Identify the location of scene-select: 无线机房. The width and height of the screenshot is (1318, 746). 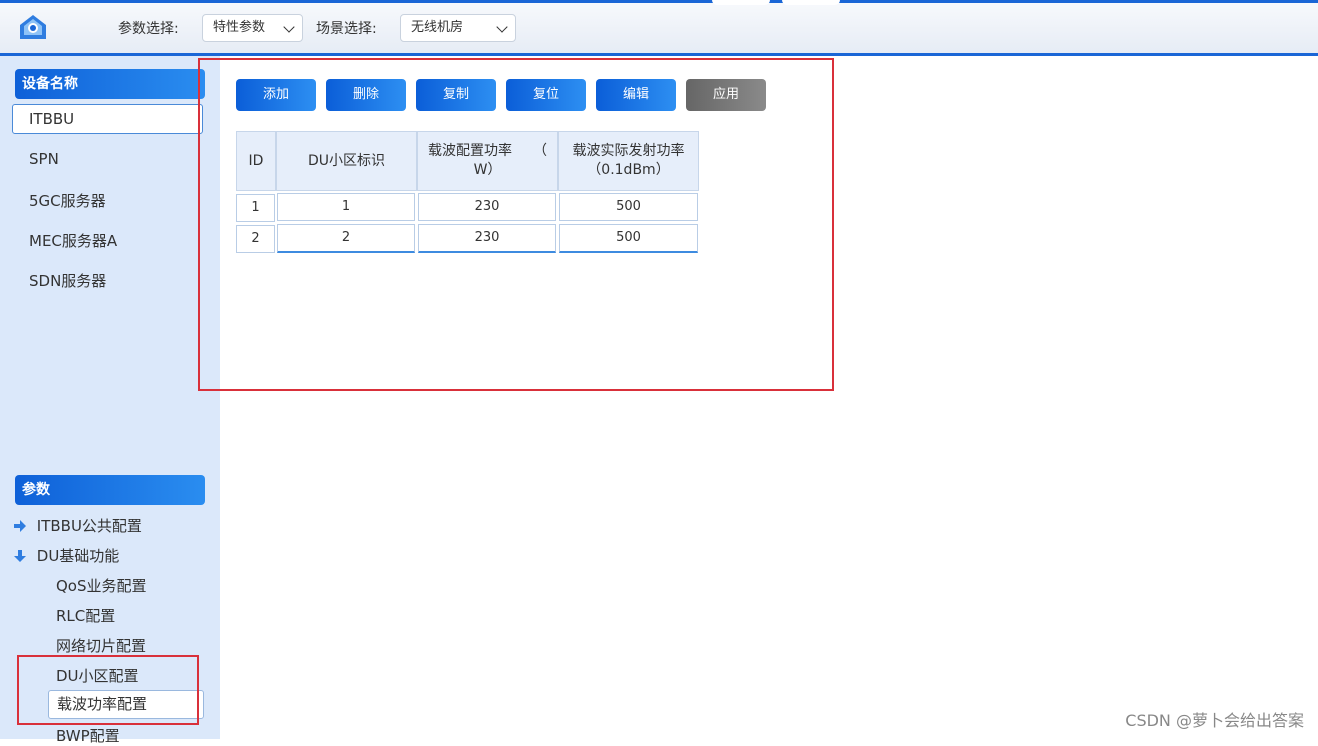
(458, 28).